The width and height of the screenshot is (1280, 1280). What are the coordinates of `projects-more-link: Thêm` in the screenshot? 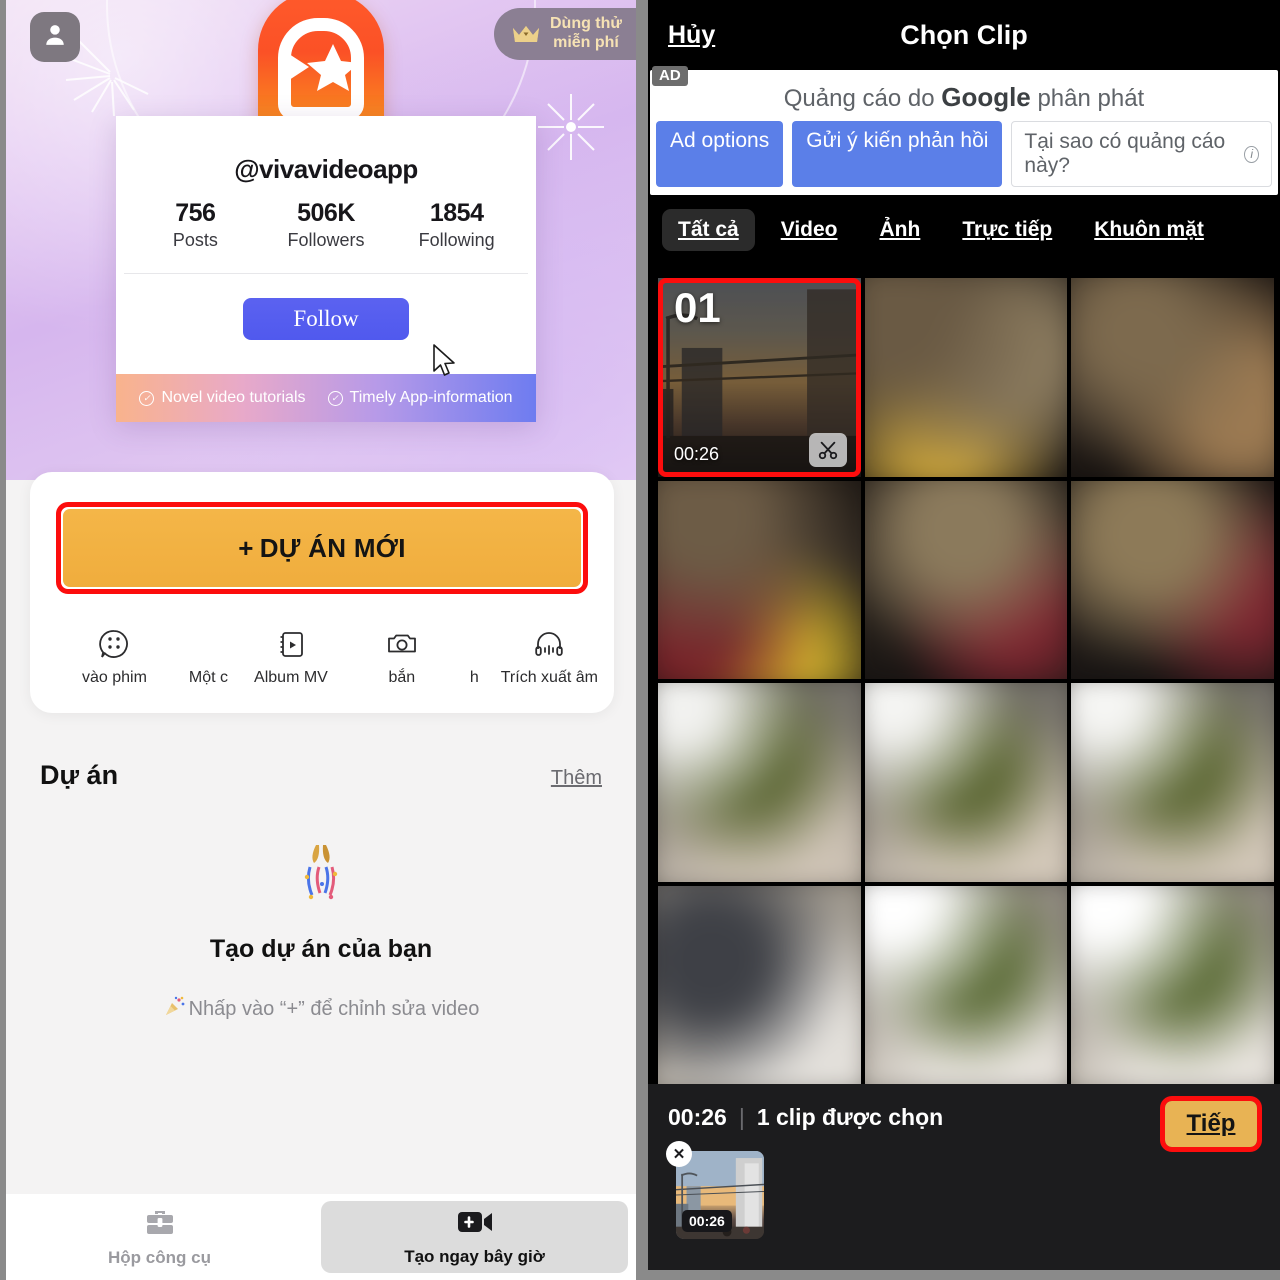 It's located at (576, 778).